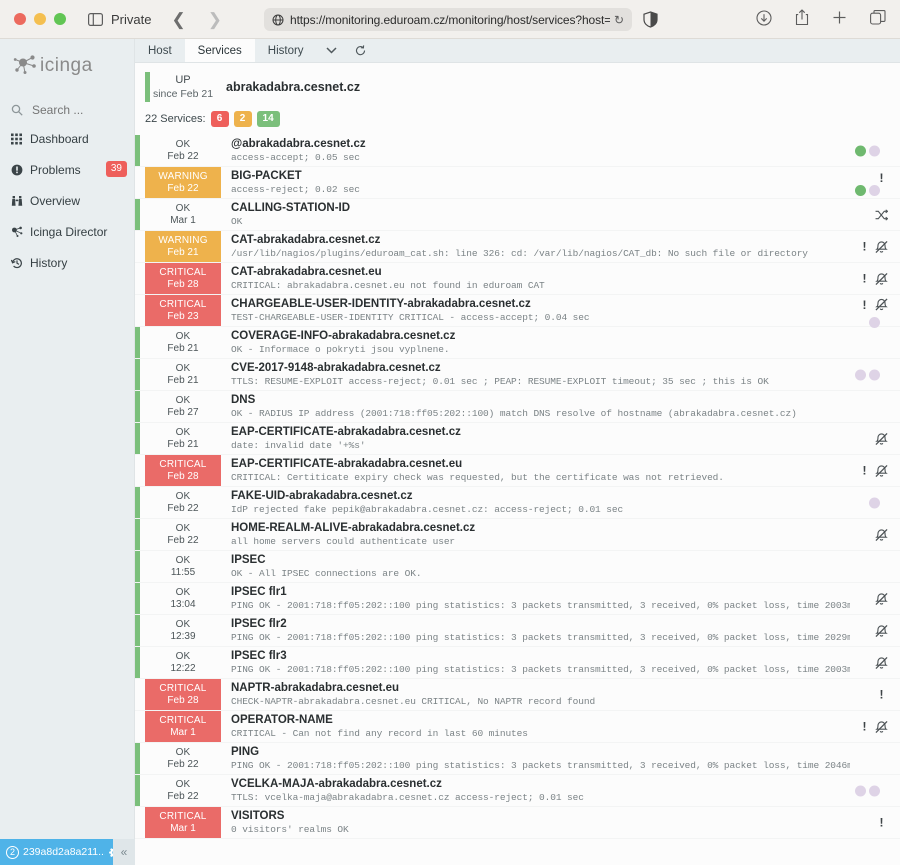 Image resolution: width=900 pixels, height=865 pixels. I want to click on service-name: VCELKA-MAJA-abrakadabra.cesnet.cz, so click(540, 784).